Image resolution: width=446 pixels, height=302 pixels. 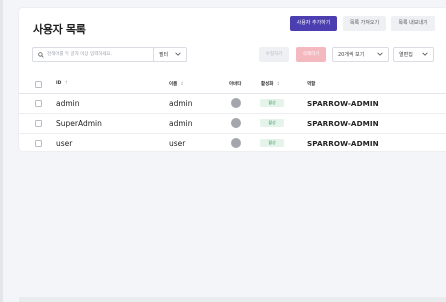 I want to click on search-input, so click(x=100, y=54).